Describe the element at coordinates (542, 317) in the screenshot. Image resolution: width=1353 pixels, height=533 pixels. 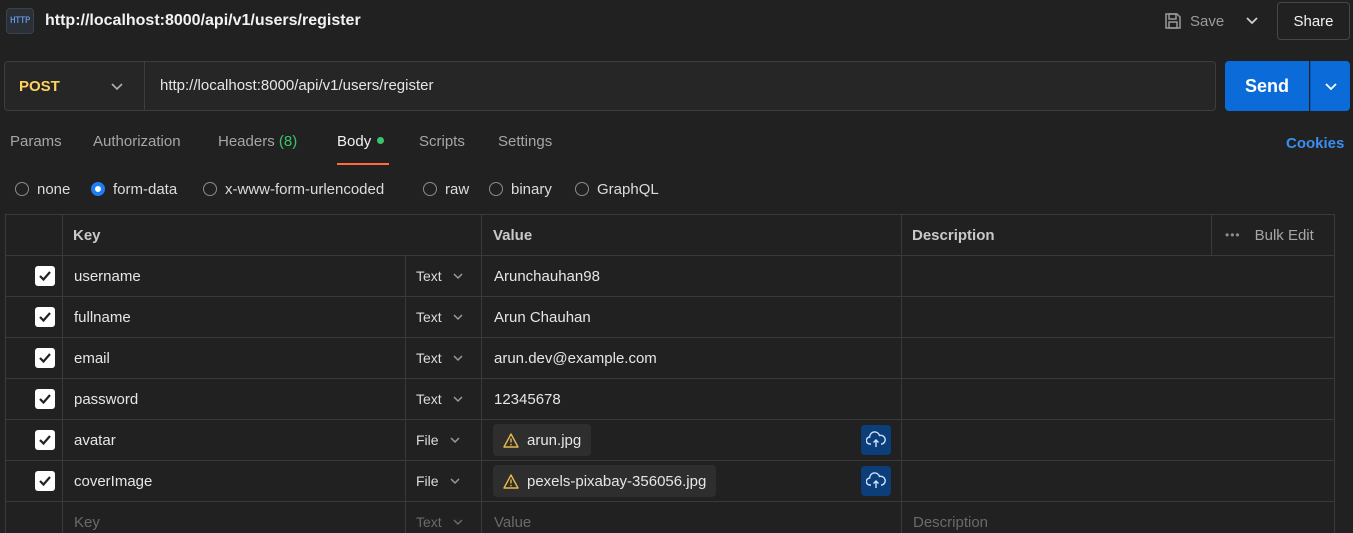
I see `value-field: Arun Chauhan` at that location.